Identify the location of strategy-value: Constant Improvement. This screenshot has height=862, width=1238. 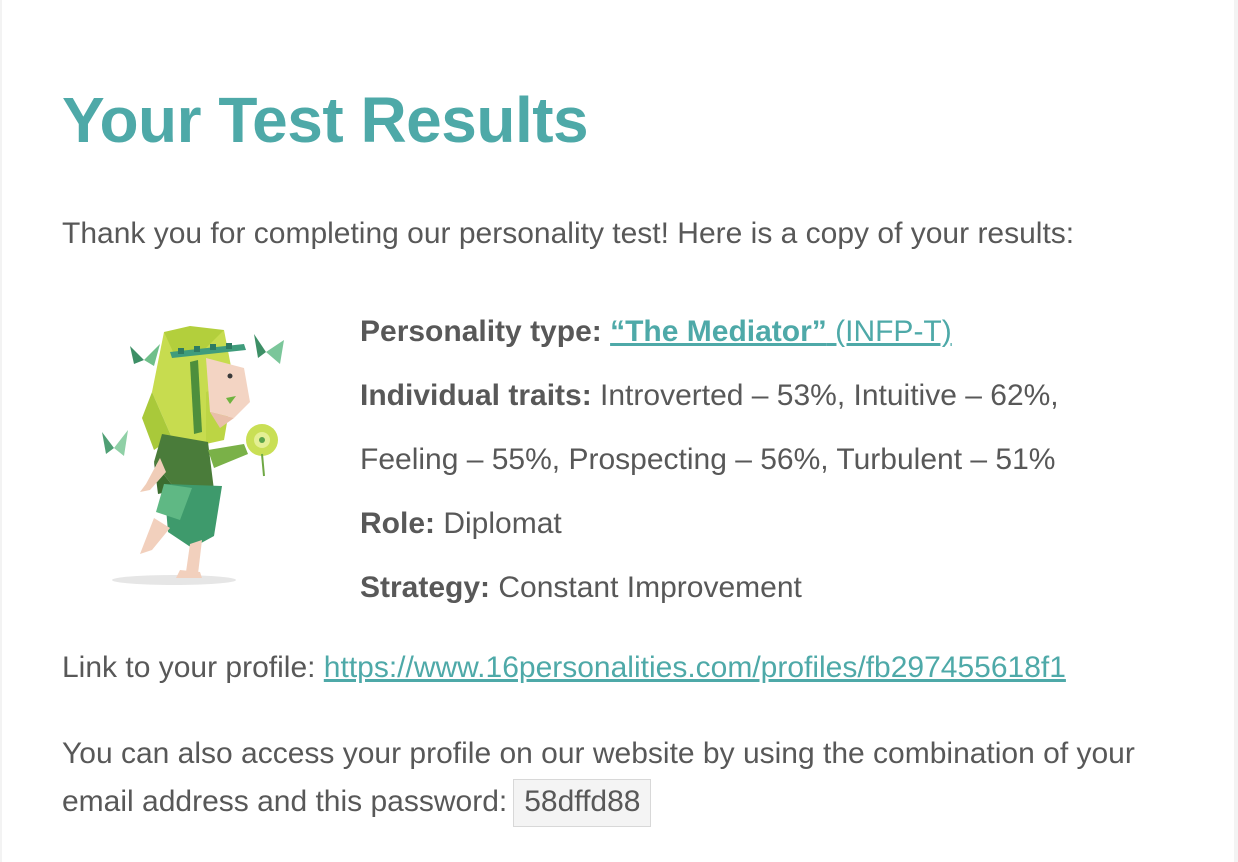
(646, 587).